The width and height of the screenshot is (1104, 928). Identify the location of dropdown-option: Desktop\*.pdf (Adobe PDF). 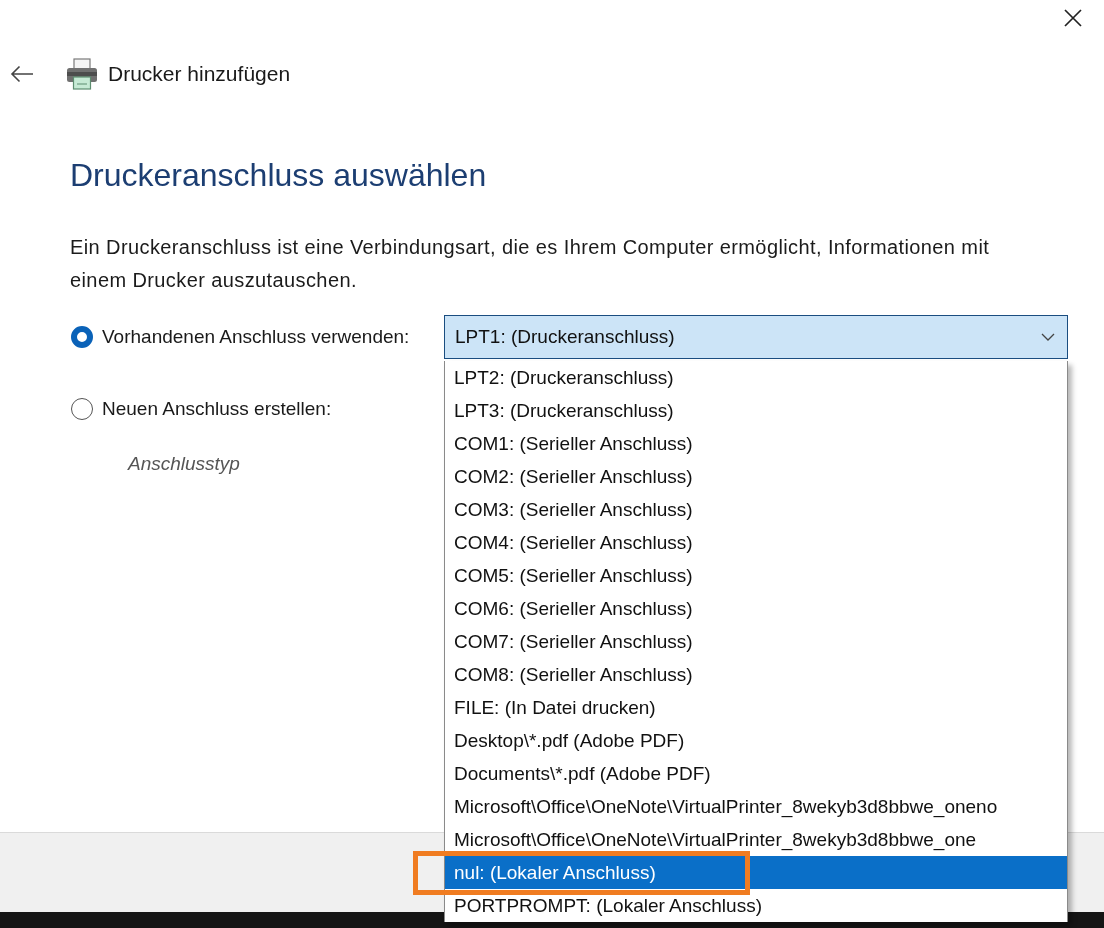
(756, 740).